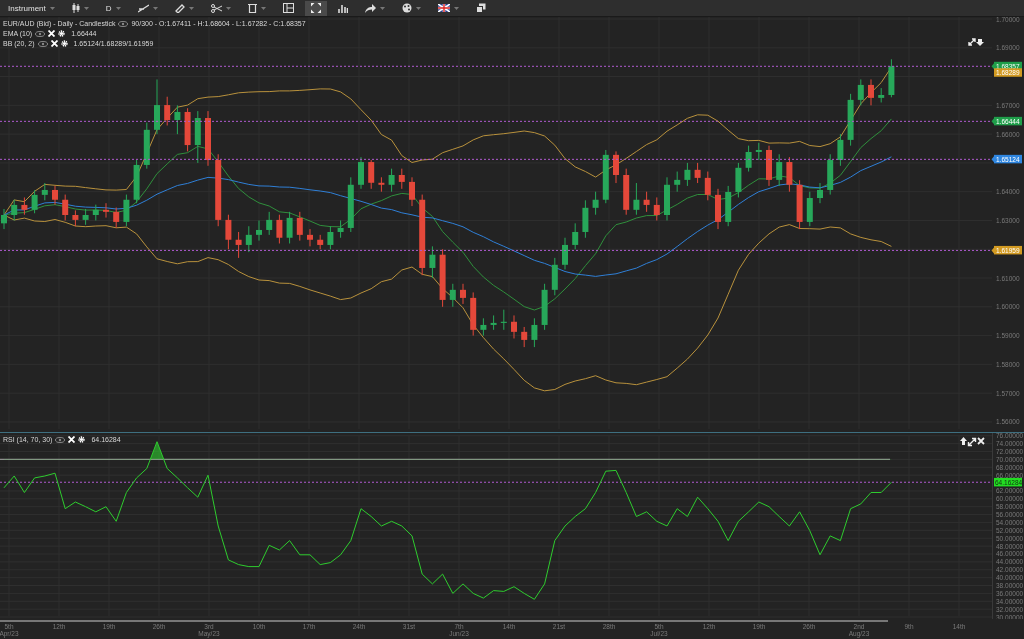 This screenshot has width=1024, height=639. What do you see at coordinates (444, 621) in the screenshot?
I see `scrollbar` at bounding box center [444, 621].